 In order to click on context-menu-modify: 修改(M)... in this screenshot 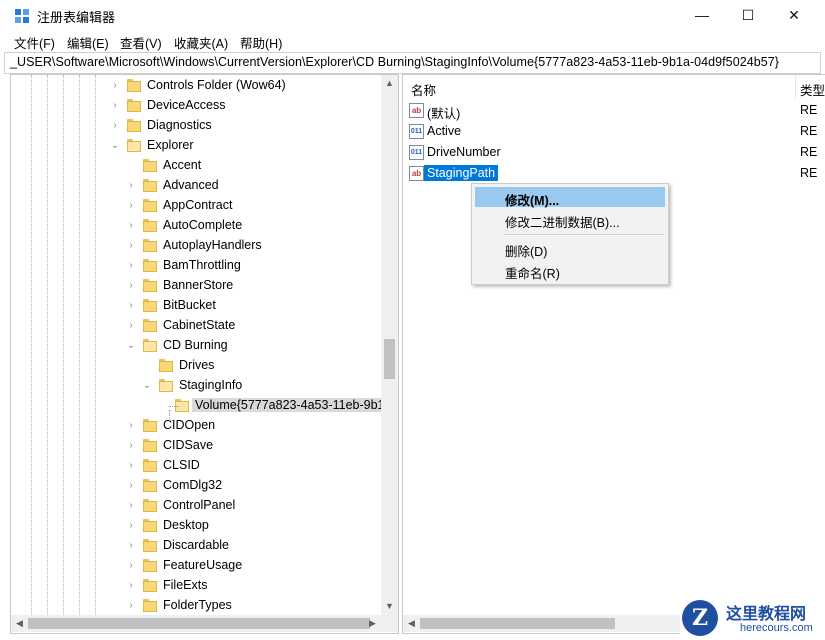, I will do `click(570, 197)`.